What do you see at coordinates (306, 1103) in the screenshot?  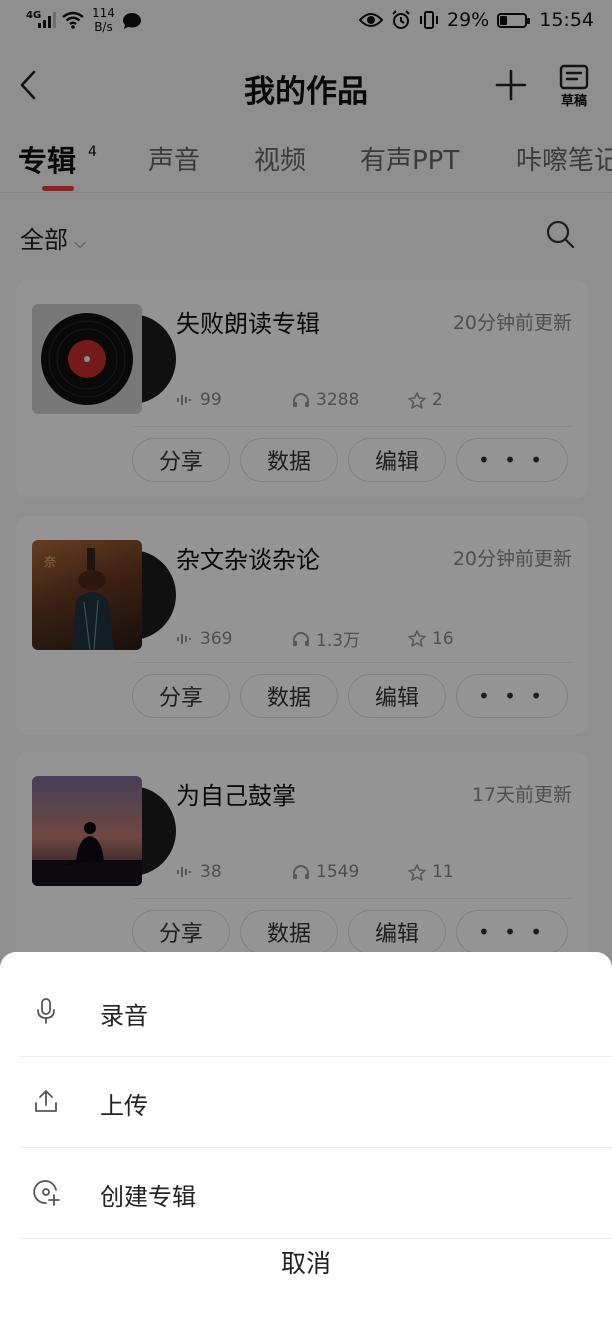 I see `upload-option: 上传` at bounding box center [306, 1103].